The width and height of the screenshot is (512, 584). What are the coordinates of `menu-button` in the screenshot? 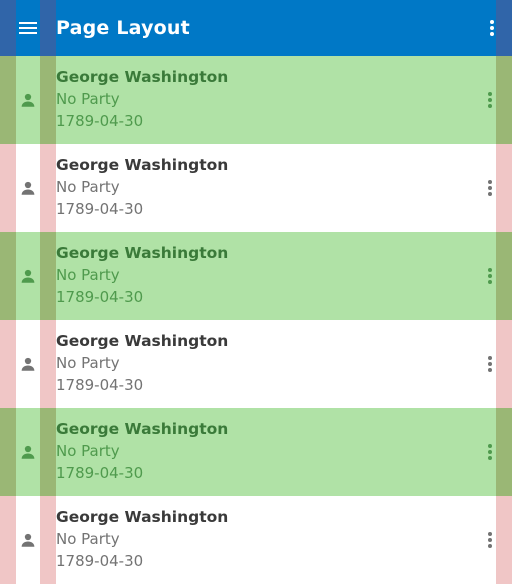 It's located at (28, 28).